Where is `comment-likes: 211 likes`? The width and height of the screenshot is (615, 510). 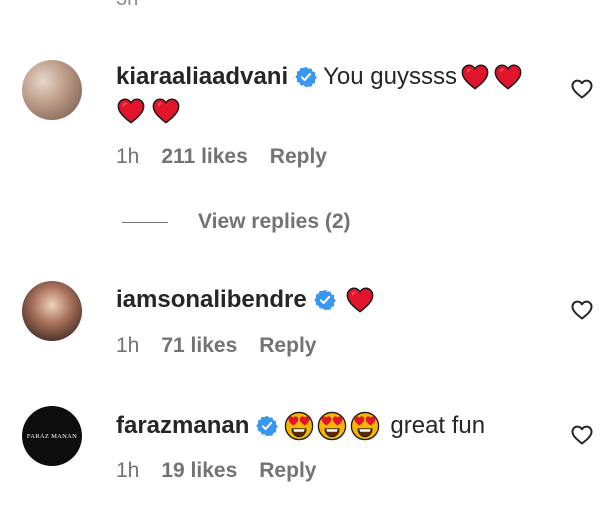
comment-likes: 211 likes is located at coordinates (204, 157).